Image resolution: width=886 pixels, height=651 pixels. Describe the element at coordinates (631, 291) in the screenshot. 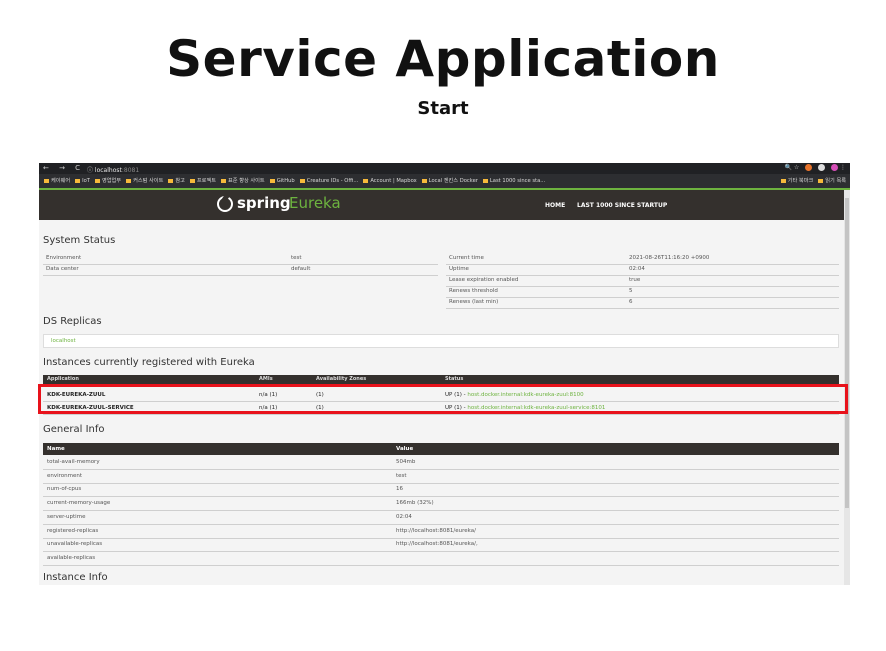

I see `status-value: 5` at that location.